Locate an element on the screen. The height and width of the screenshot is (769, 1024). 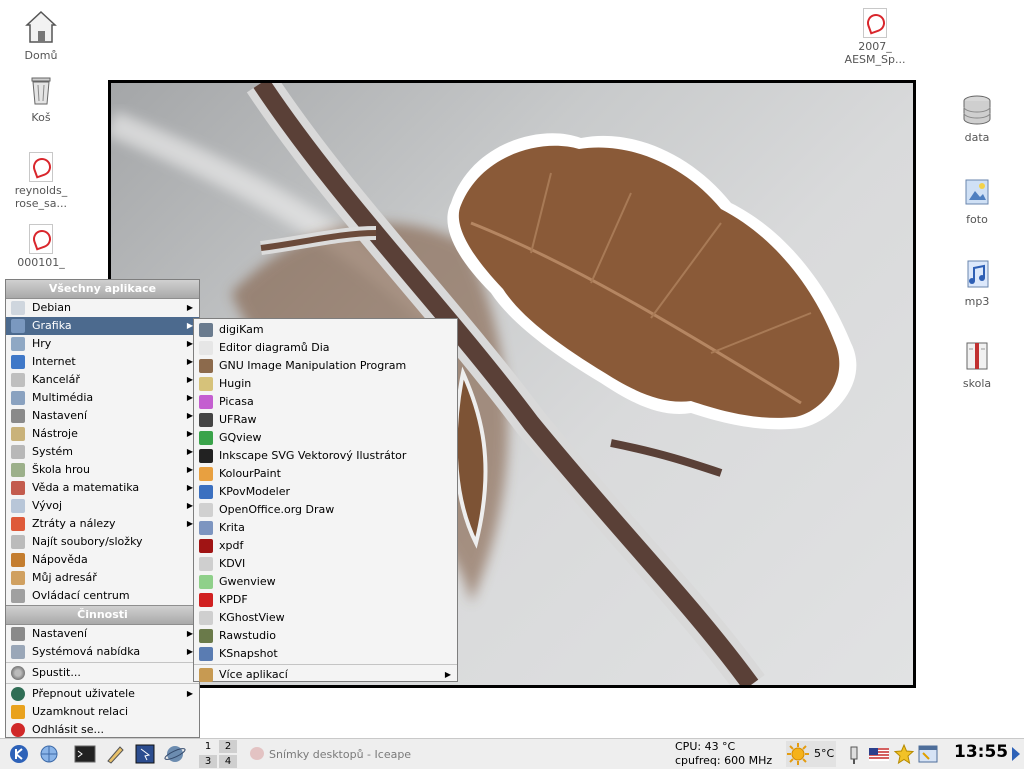
menu-item--kola-hrou: Škola hrou ▶ is located at coordinates (102, 470).